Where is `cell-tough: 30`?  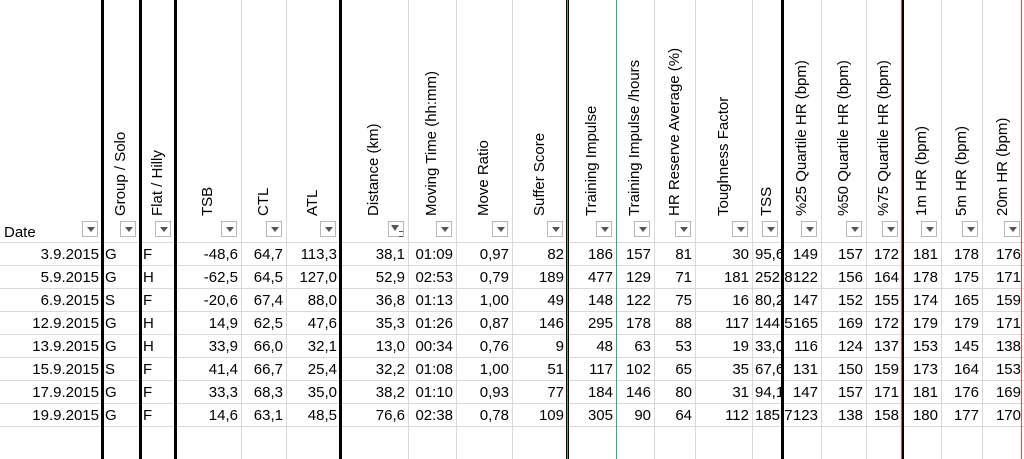
cell-tough: 30 is located at coordinates (723, 254).